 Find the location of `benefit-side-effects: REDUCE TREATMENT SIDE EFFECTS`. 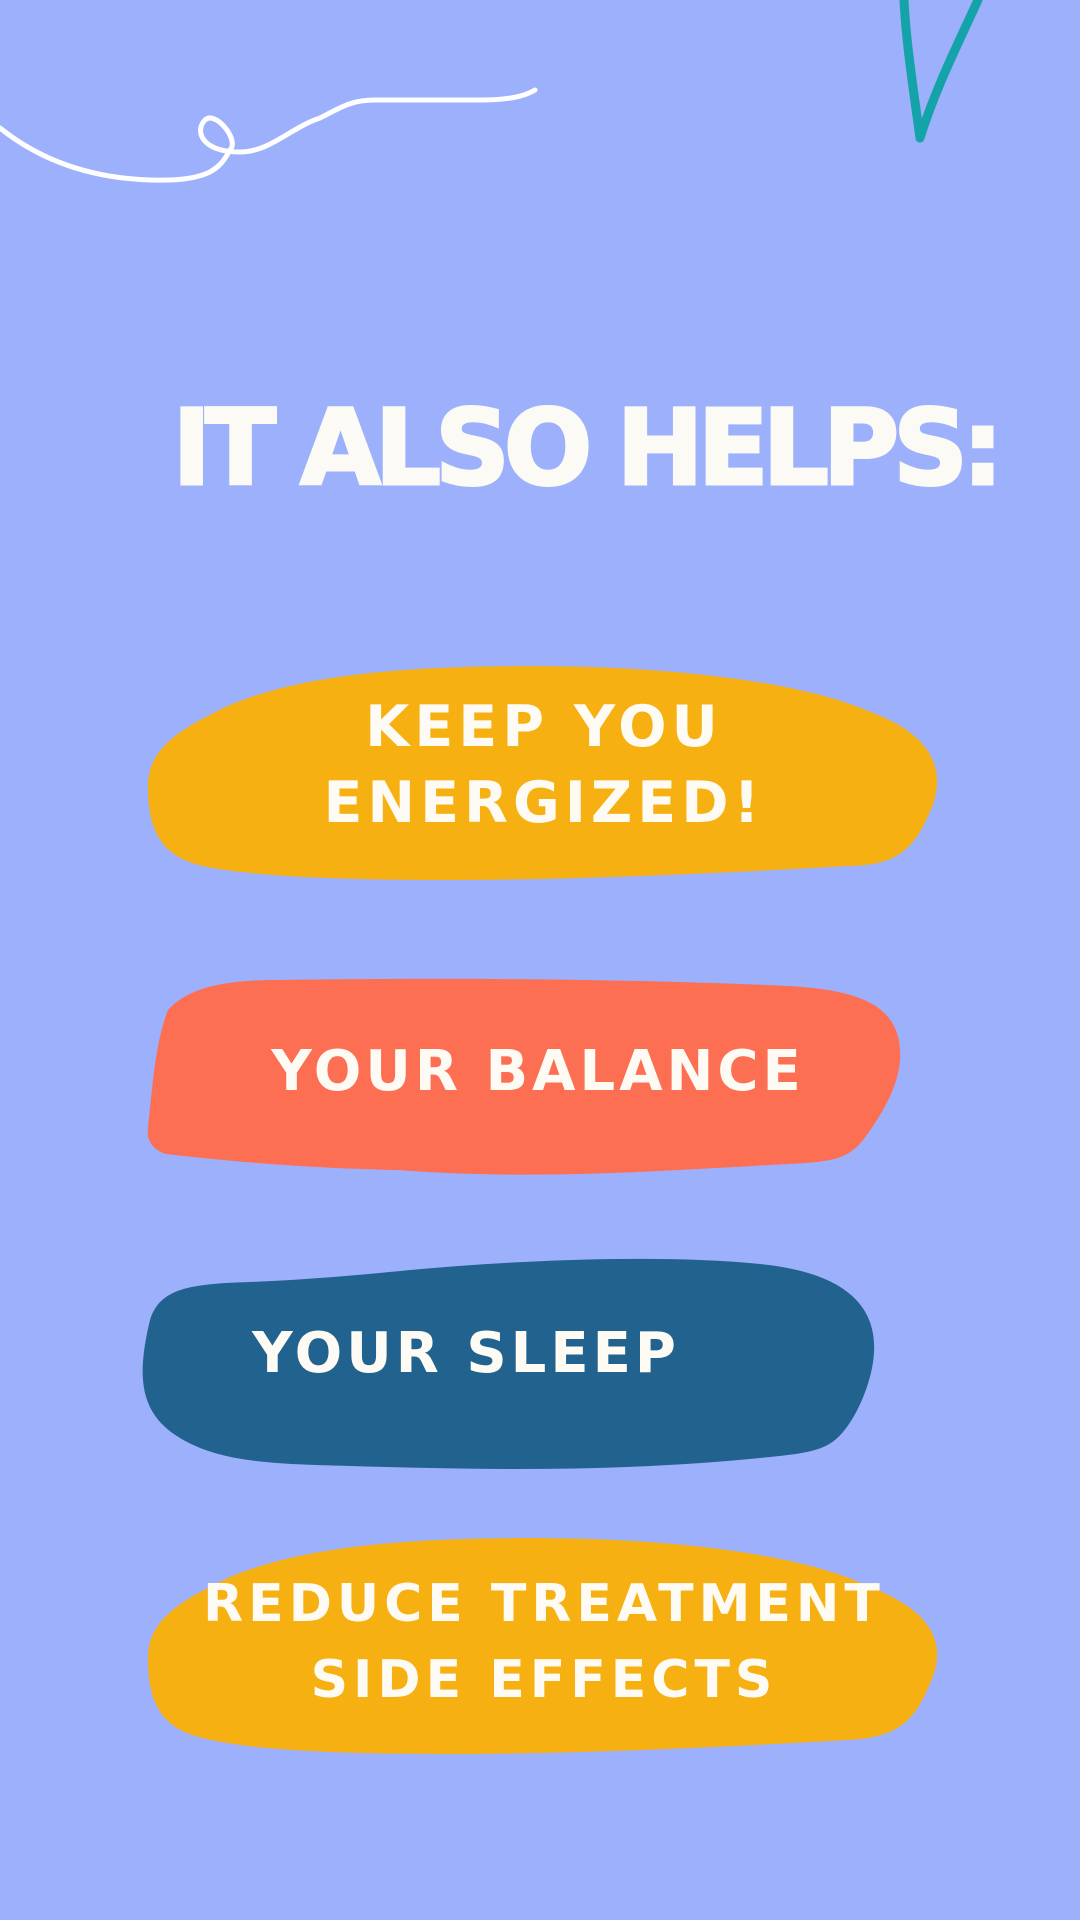

benefit-side-effects: REDUCE TREATMENT SIDE EFFECTS is located at coordinates (544, 1646).